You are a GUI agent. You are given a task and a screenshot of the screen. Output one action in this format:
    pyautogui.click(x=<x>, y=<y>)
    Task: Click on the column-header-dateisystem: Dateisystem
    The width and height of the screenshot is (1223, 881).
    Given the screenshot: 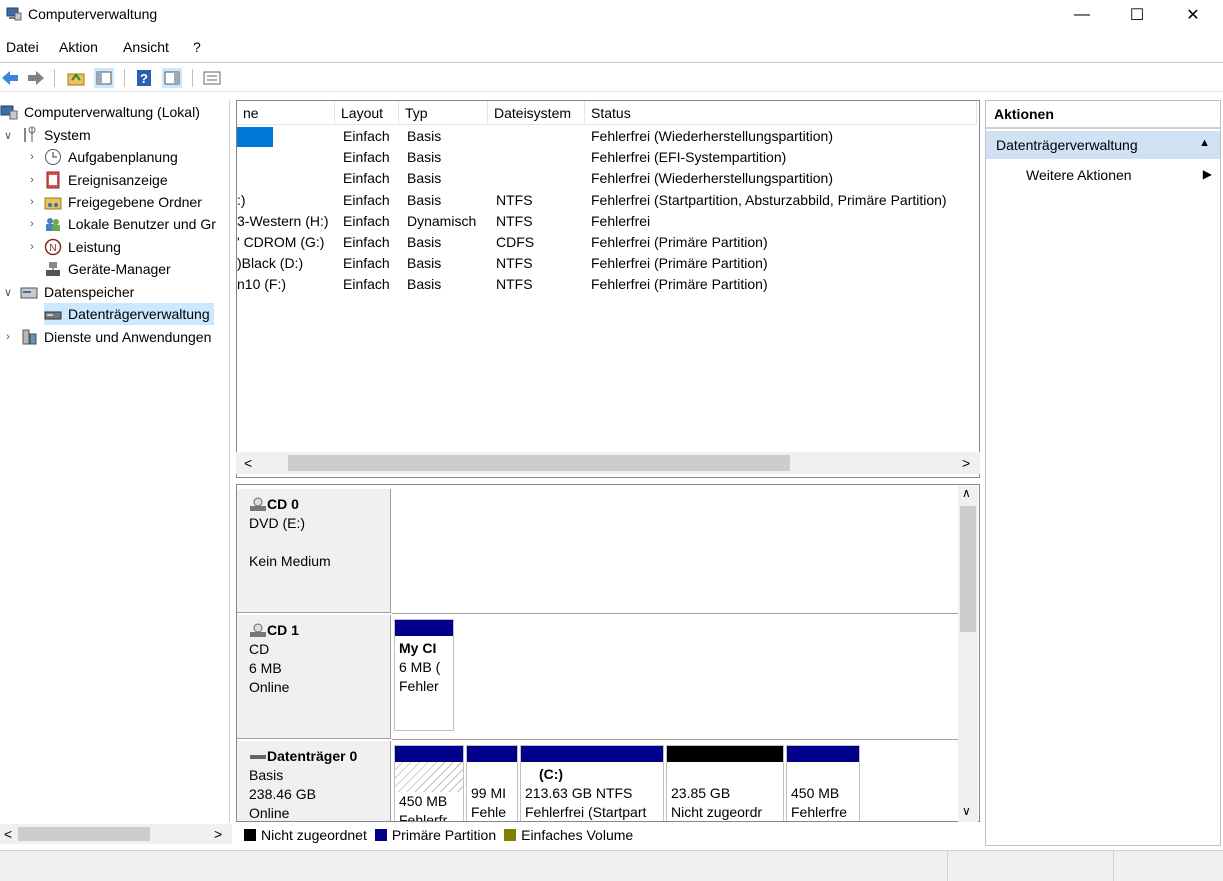 What is the action you would take?
    pyautogui.click(x=536, y=113)
    